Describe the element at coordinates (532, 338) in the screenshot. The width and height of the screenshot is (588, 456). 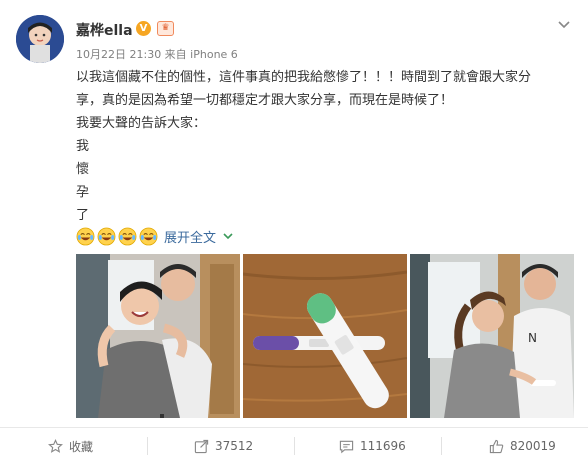
I see `svg-text: N` at that location.